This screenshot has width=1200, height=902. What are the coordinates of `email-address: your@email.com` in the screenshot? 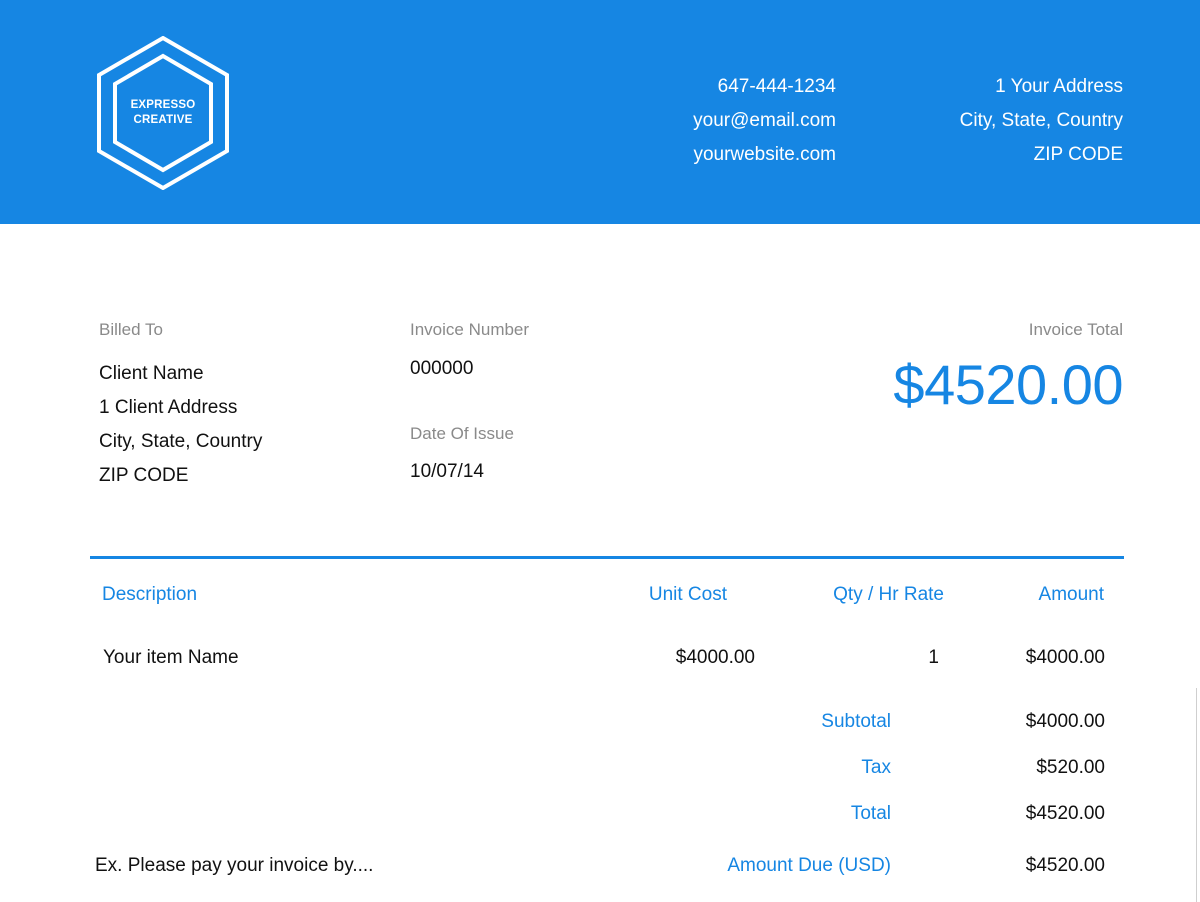 It's located at (764, 120).